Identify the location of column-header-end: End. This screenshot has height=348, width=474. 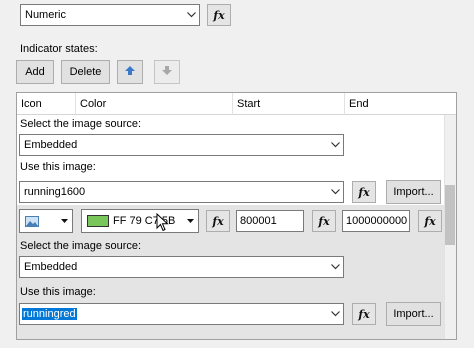
(395, 104).